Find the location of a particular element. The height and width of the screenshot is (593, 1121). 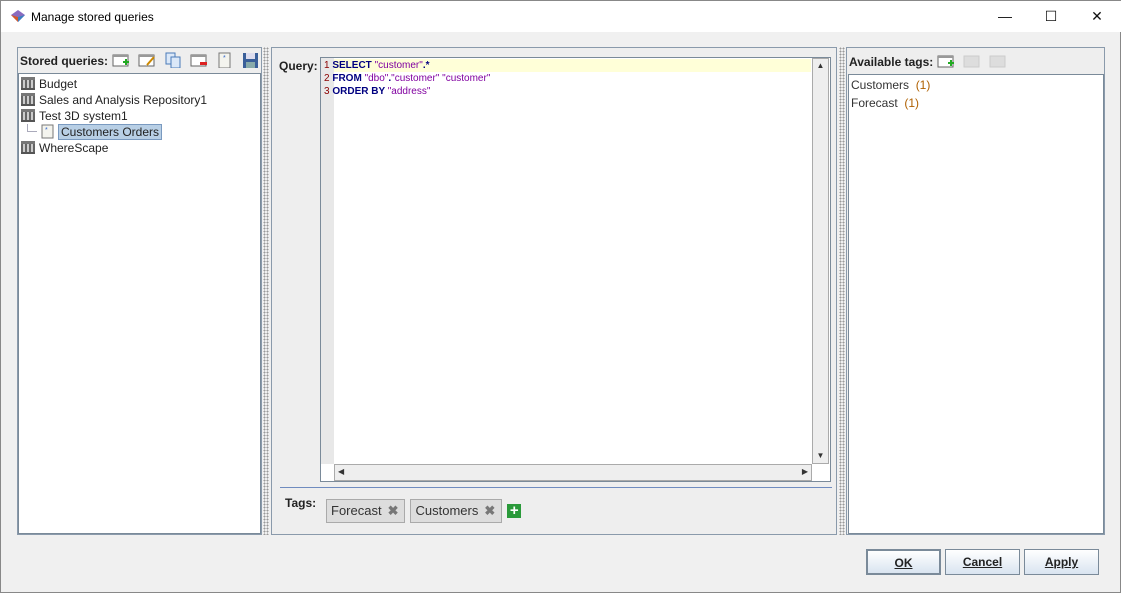

code-line: 2 FROM "dbo"."customer" "customer" is located at coordinates (407, 78).